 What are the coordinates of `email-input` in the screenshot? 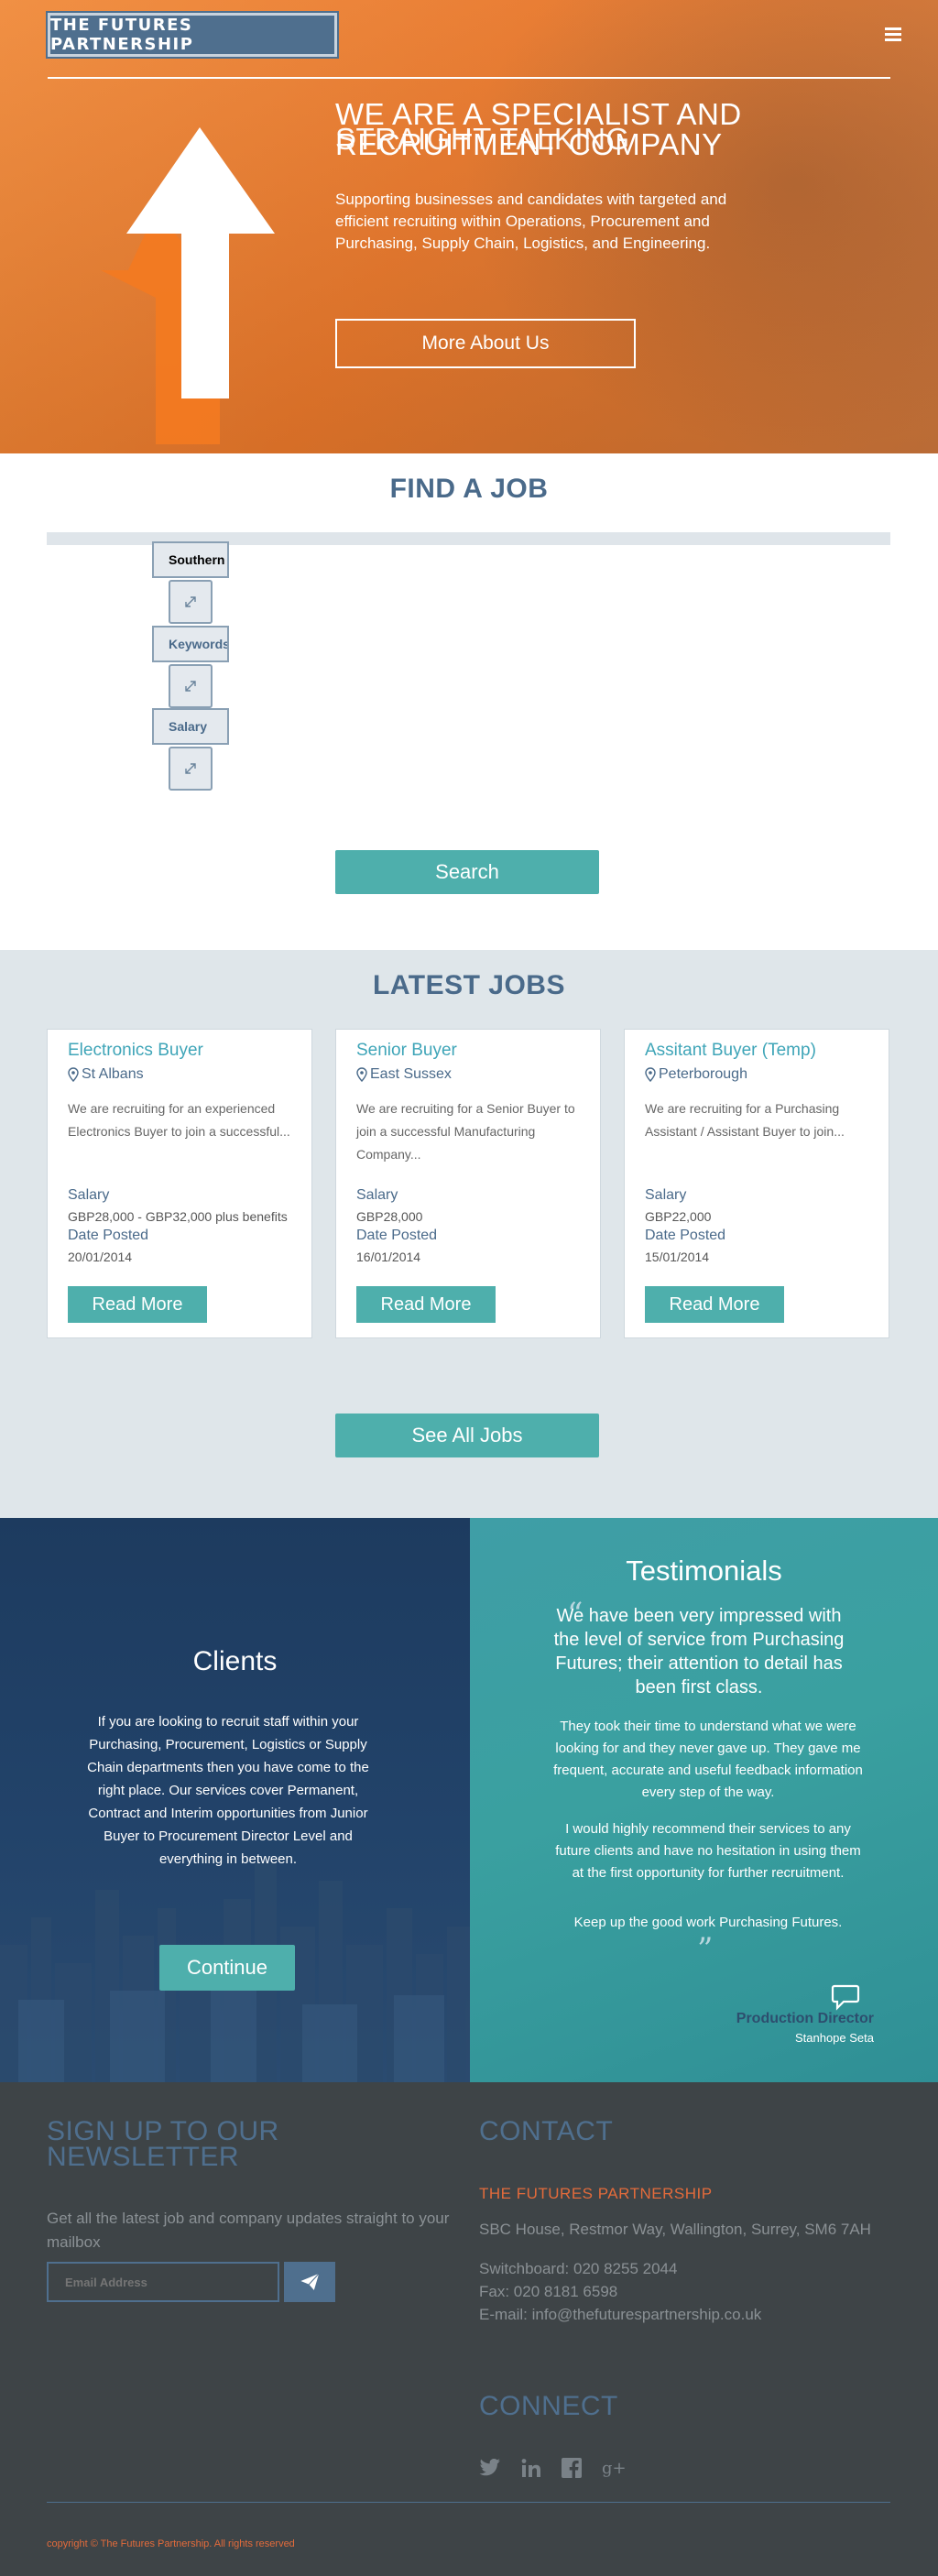 It's located at (163, 2282).